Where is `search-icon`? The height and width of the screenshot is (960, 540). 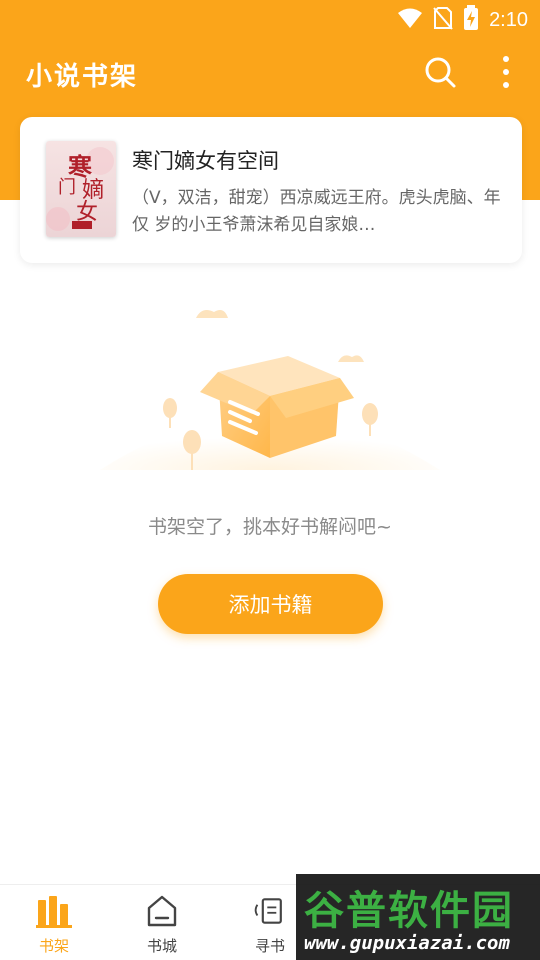 search-icon is located at coordinates (440, 74).